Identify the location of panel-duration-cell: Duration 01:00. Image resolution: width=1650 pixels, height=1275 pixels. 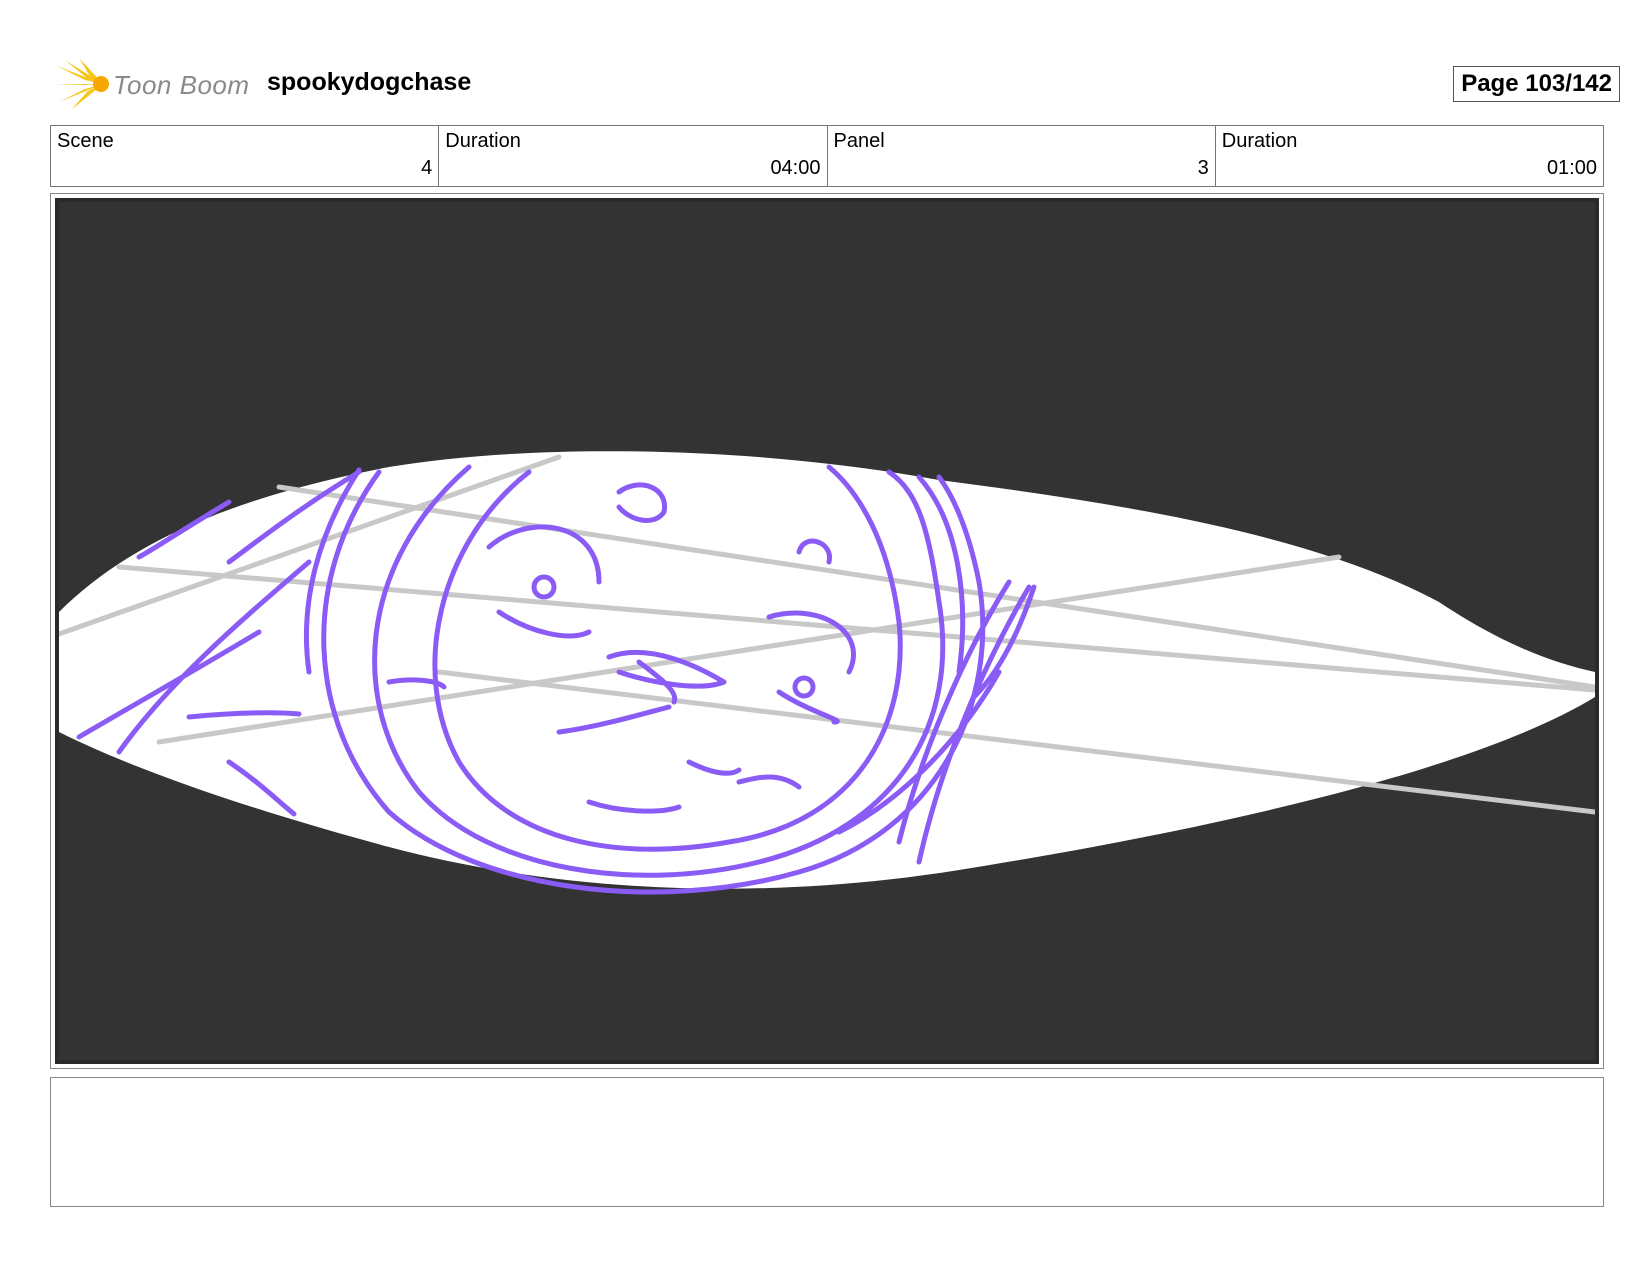
(1409, 156).